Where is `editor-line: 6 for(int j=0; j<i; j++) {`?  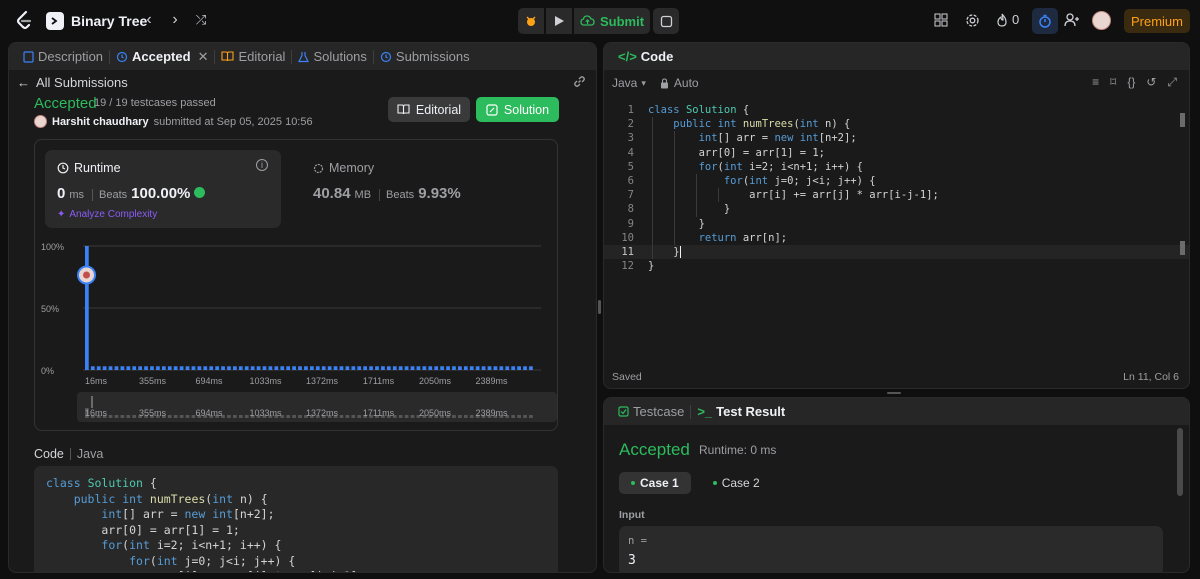
editor-line: 6 for(int j=0; j<i; j++) { is located at coordinates (896, 181).